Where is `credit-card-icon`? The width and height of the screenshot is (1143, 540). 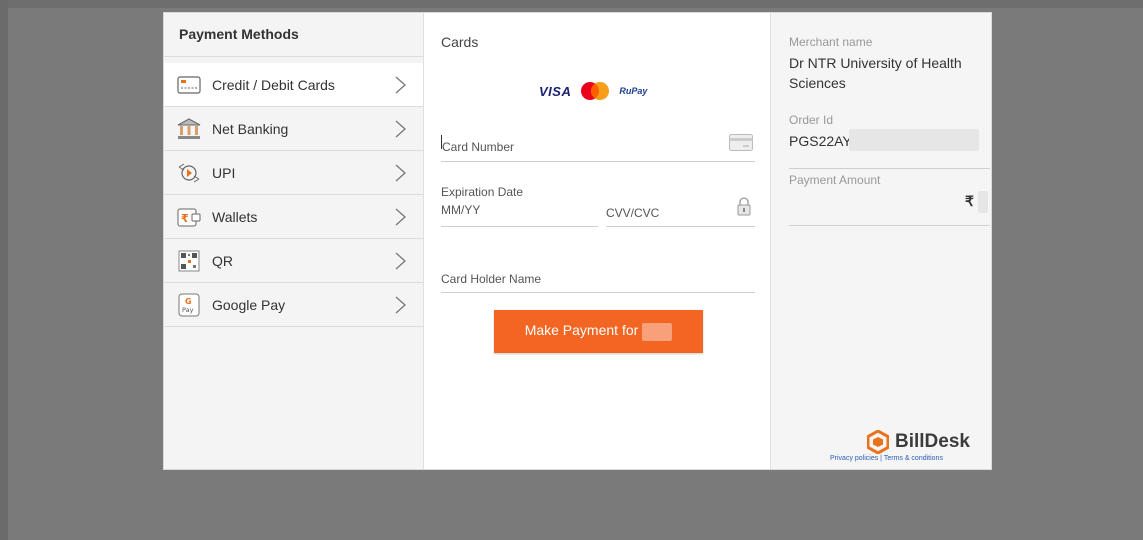
credit-card-icon is located at coordinates (741, 142).